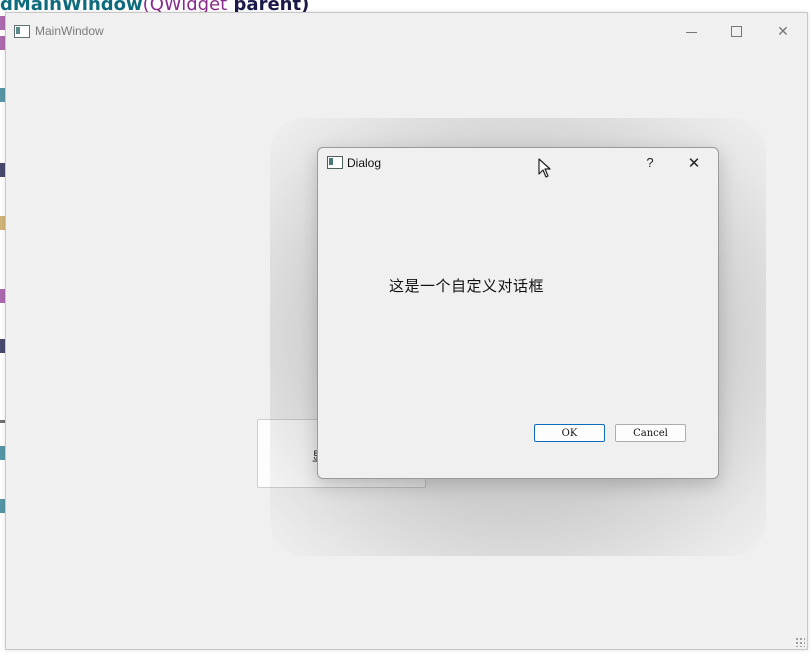 The image size is (811, 654). I want to click on minimize-button, so click(692, 32).